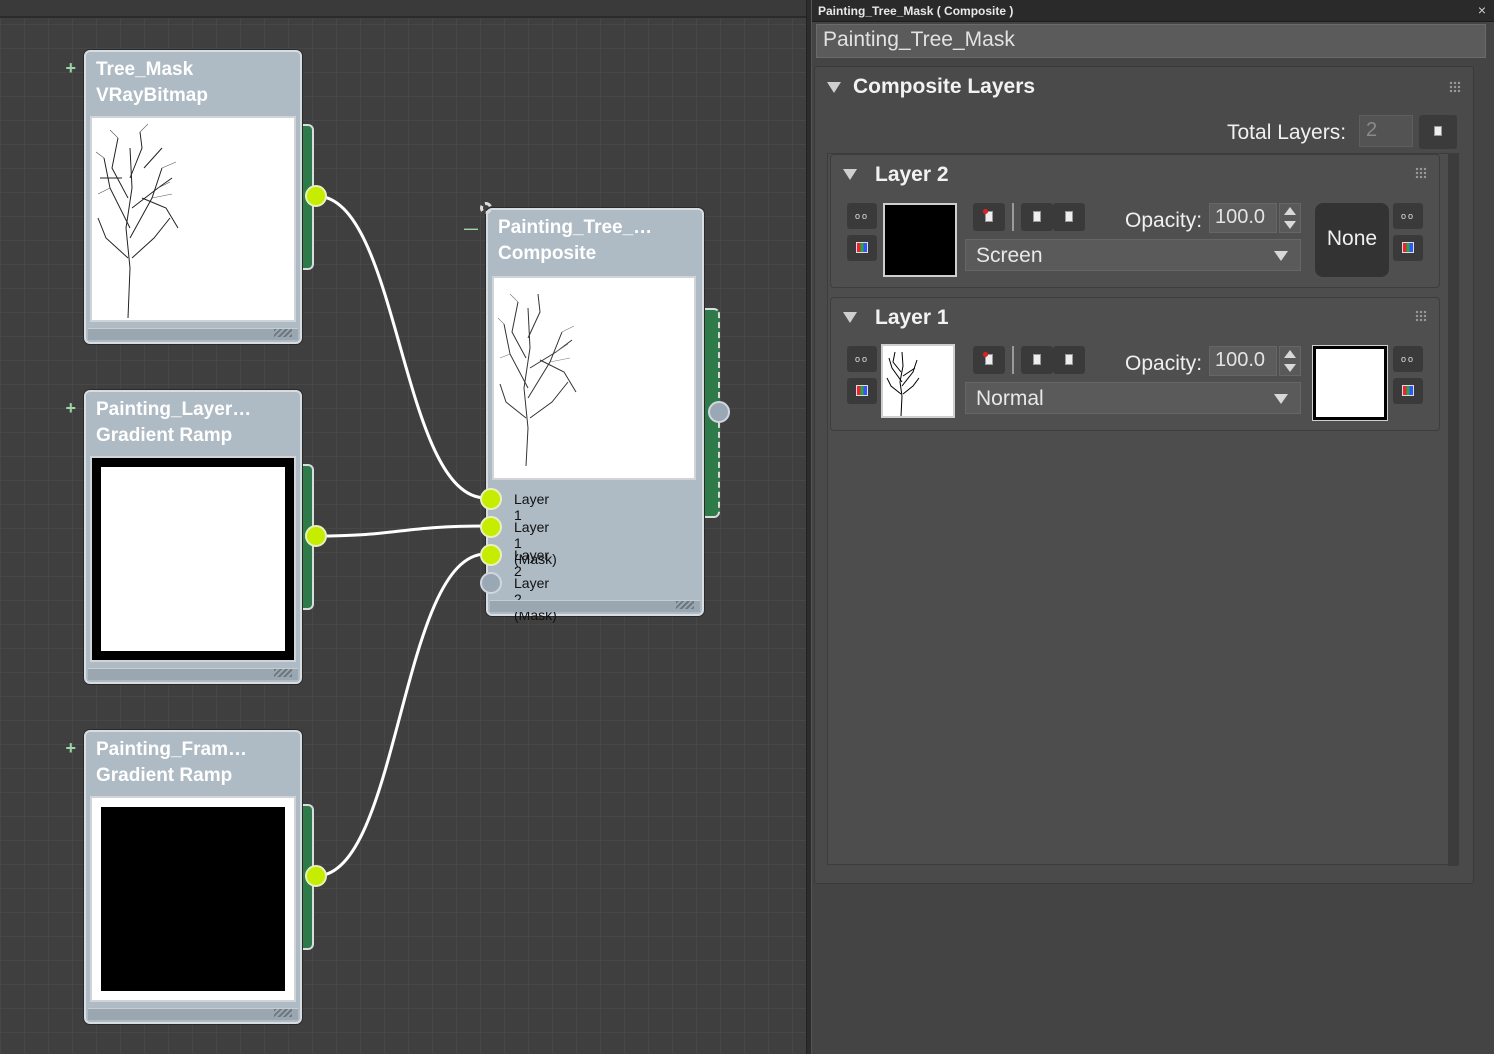 Image resolution: width=1494 pixels, height=1054 pixels. I want to click on wire-painting-layer-to-layer1-mask, so click(401, 531).